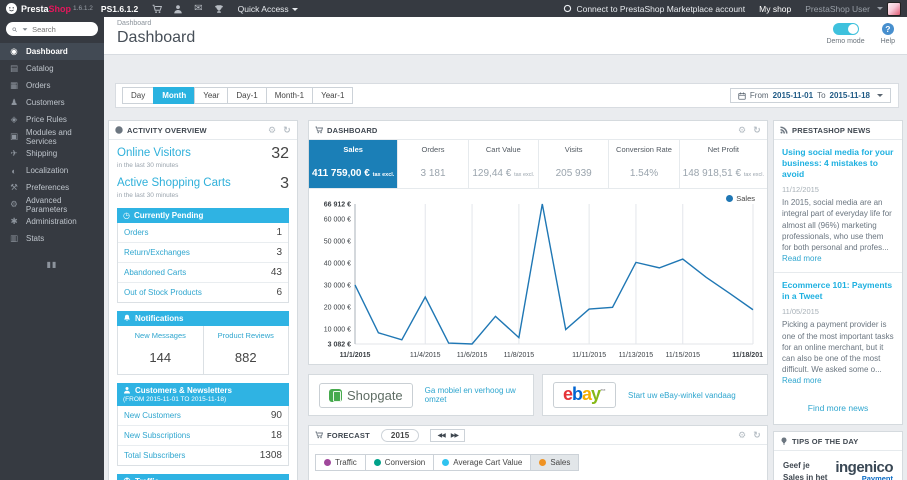 The image size is (907, 480). Describe the element at coordinates (246, 335) in the screenshot. I see `product-reviews-link: Product Reviews` at that location.